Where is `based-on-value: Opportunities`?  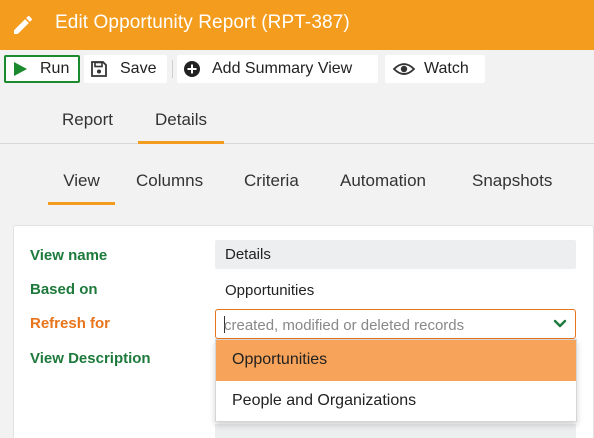 based-on-value: Opportunities is located at coordinates (270, 290).